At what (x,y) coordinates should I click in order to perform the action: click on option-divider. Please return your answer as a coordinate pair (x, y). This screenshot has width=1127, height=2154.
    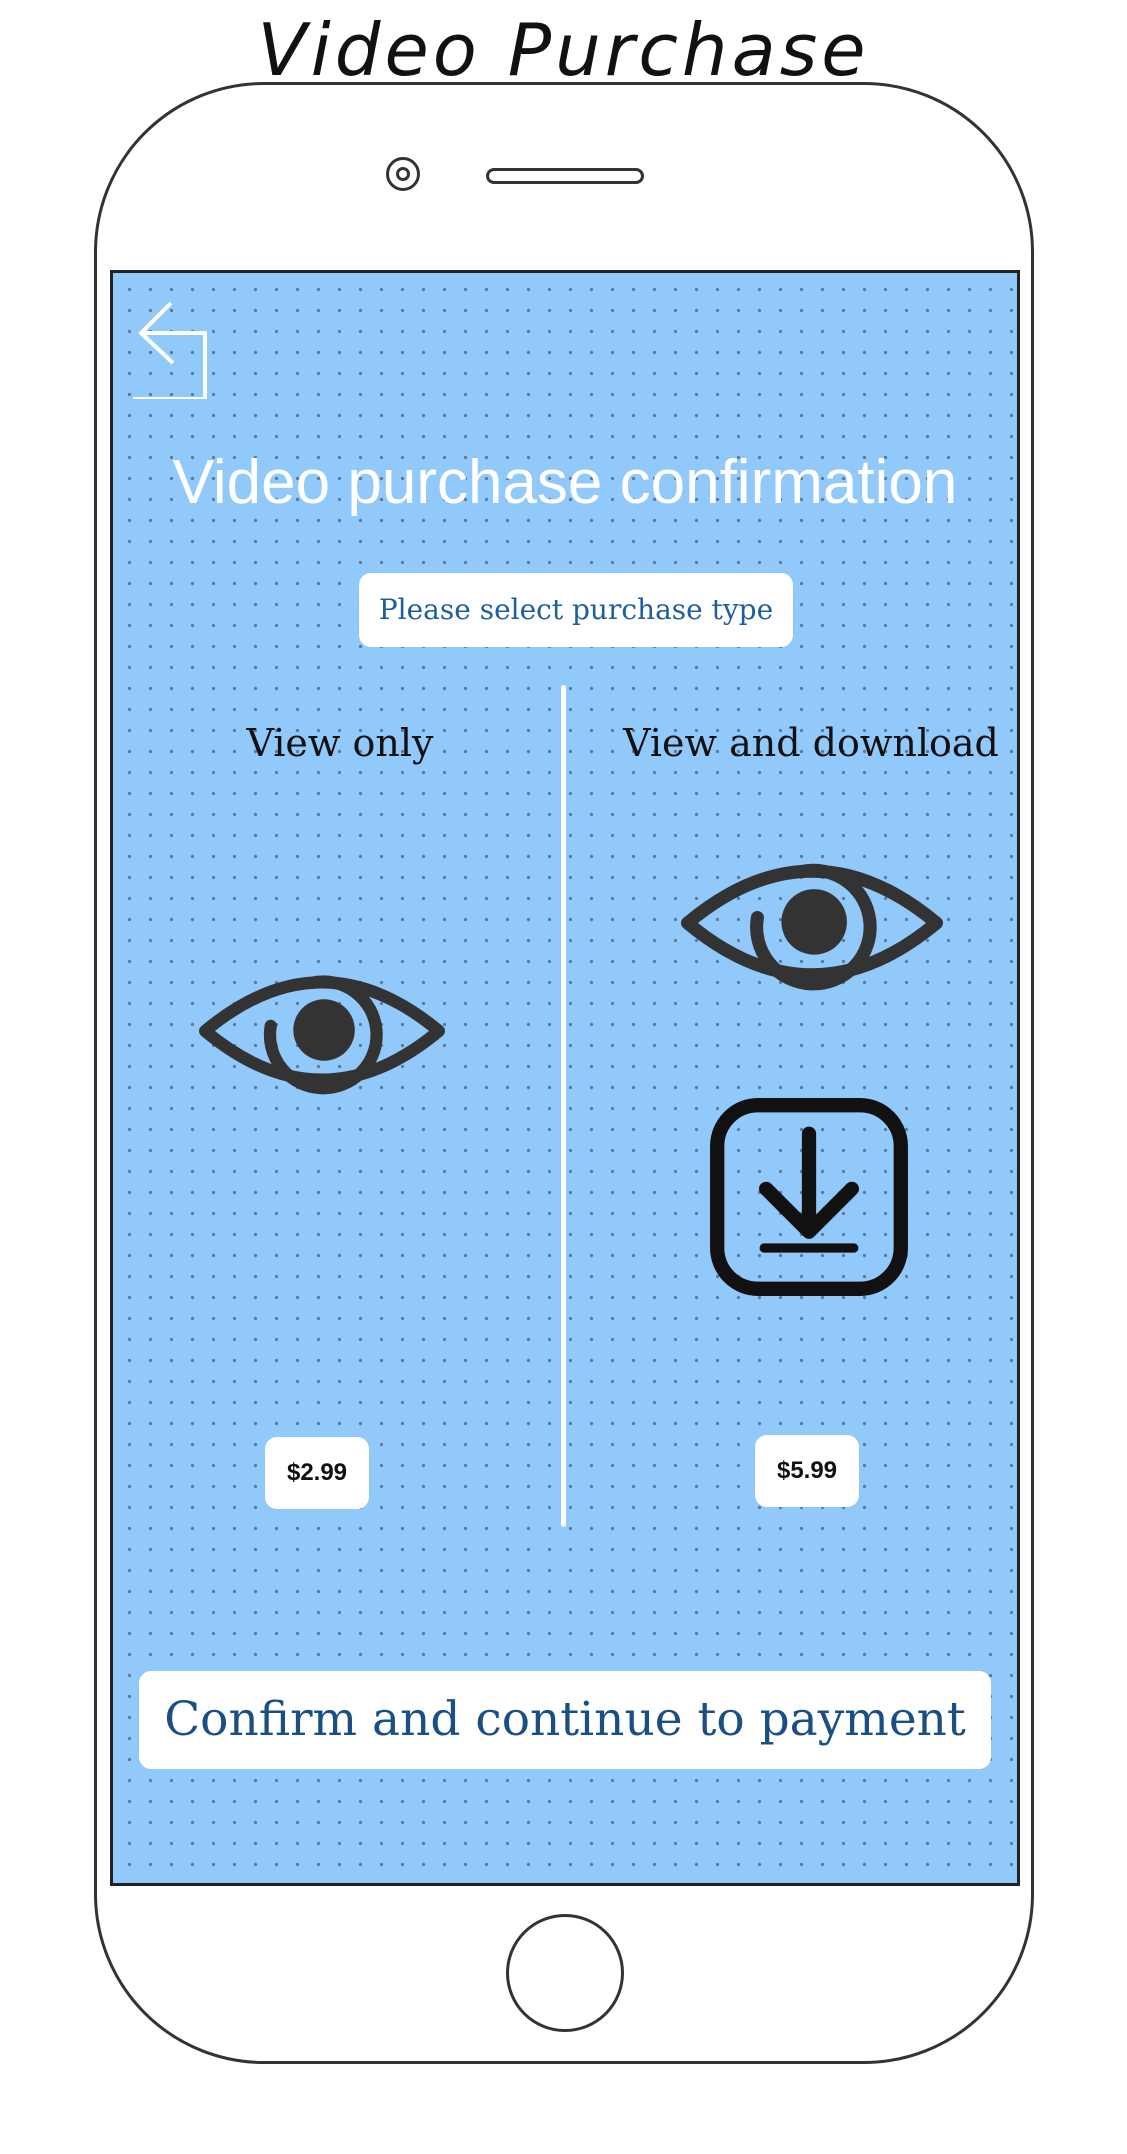
    Looking at the image, I should click on (563, 1106).